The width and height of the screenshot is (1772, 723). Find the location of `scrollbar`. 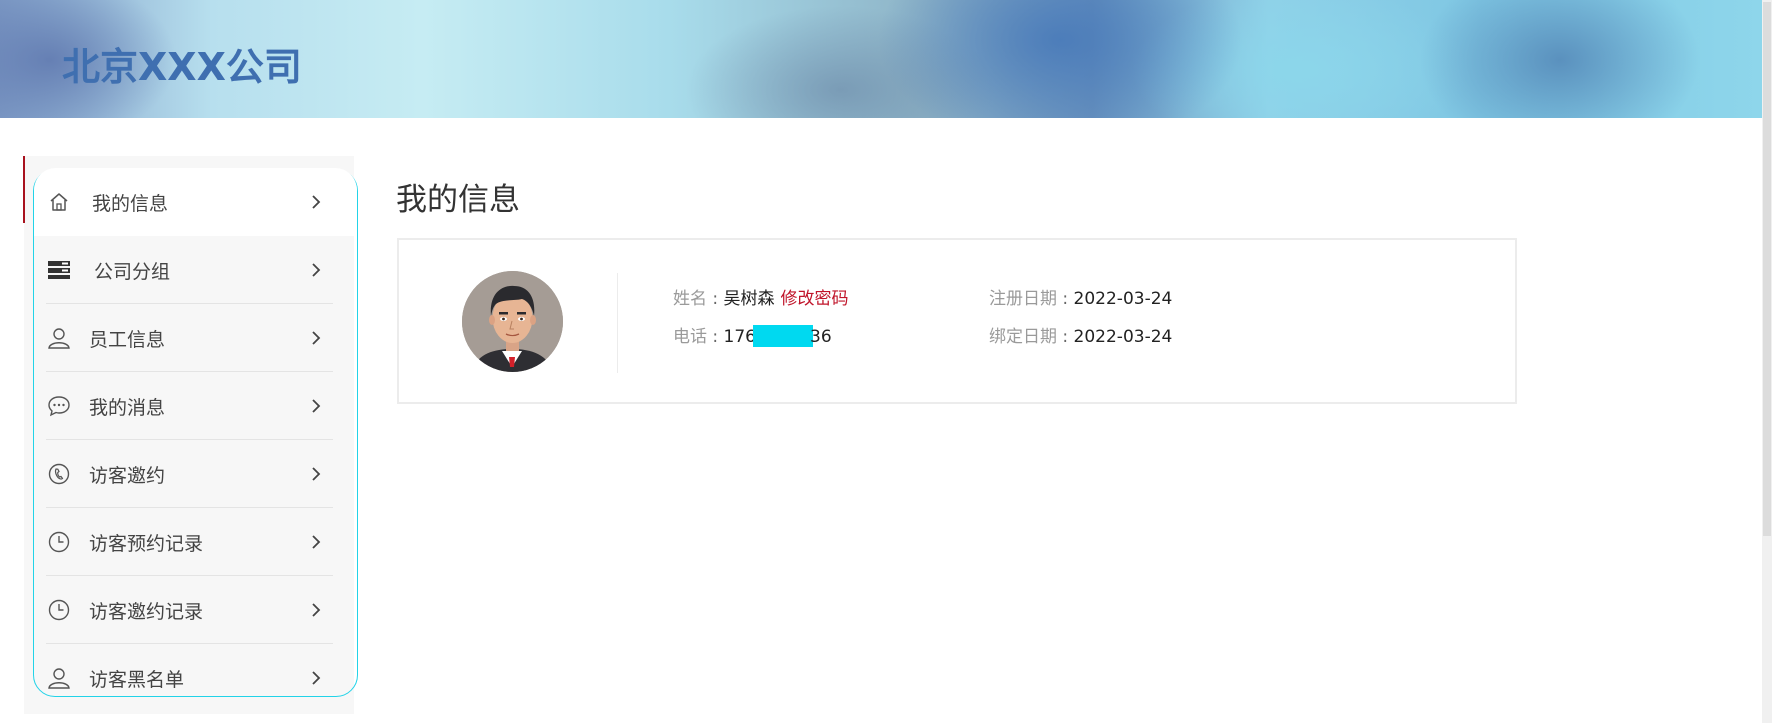

scrollbar is located at coordinates (1767, 361).